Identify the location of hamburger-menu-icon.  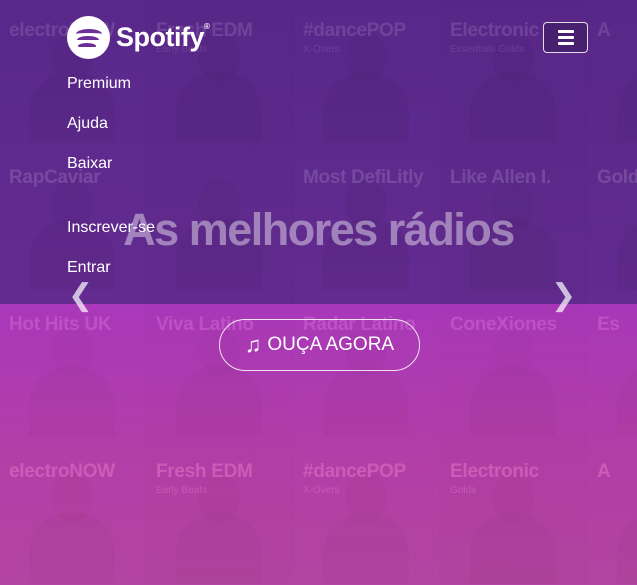
(565, 37).